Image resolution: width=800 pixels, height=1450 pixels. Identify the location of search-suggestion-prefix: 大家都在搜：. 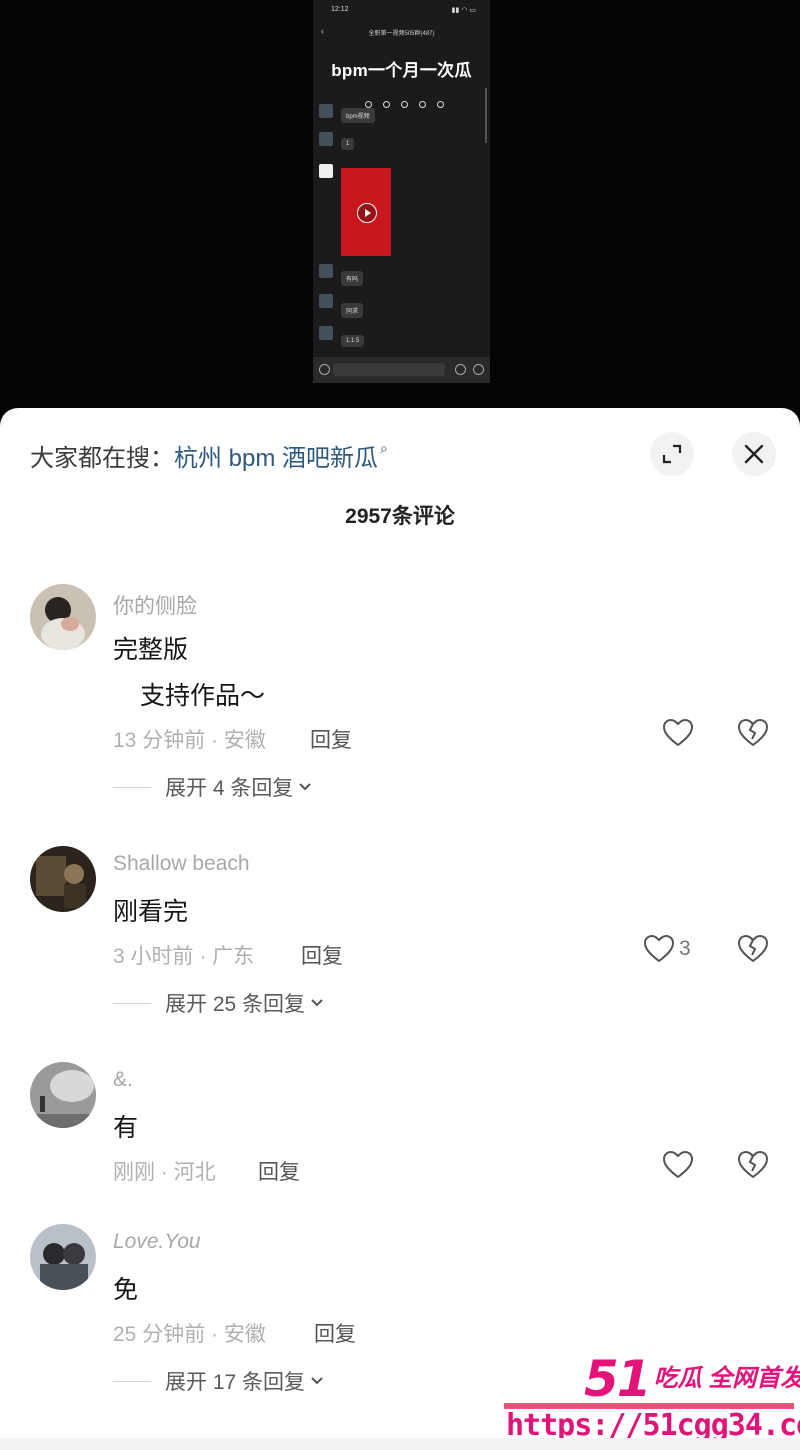
(102, 458).